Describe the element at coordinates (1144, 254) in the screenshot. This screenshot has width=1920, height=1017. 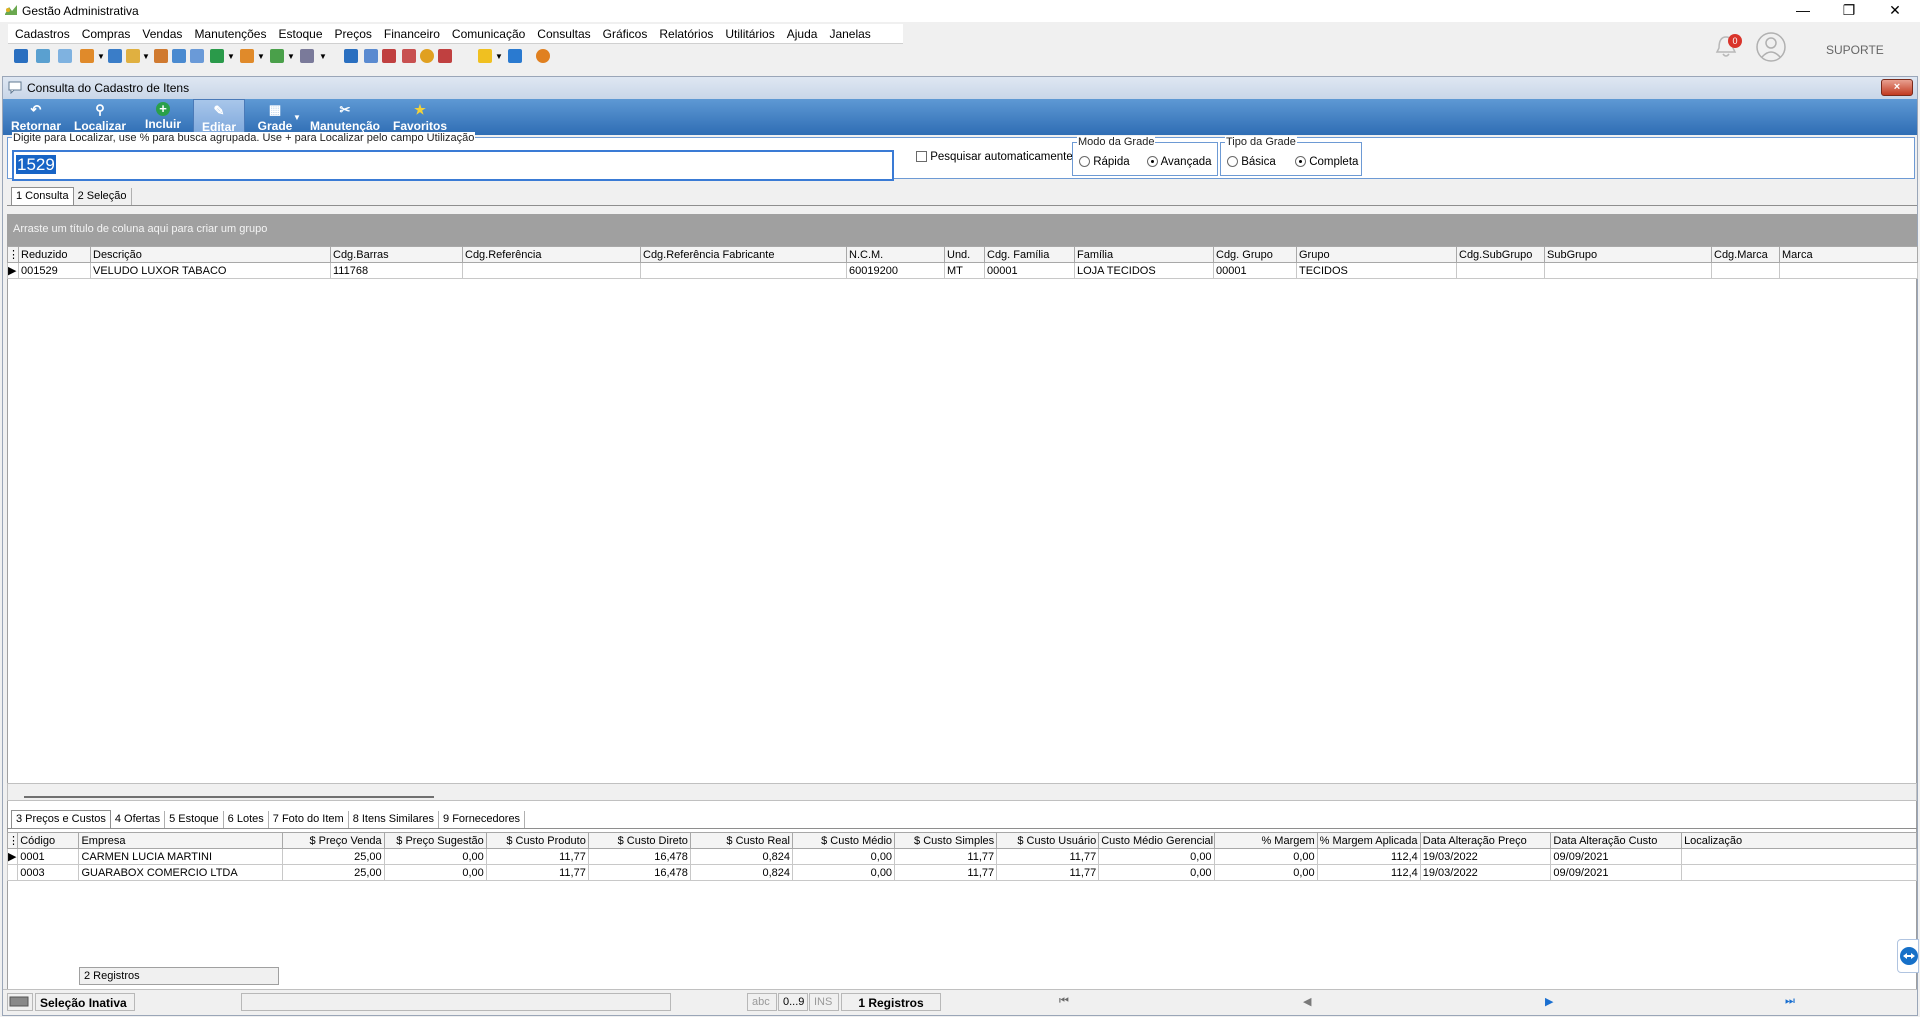
I see `col-familia: Família` at that location.